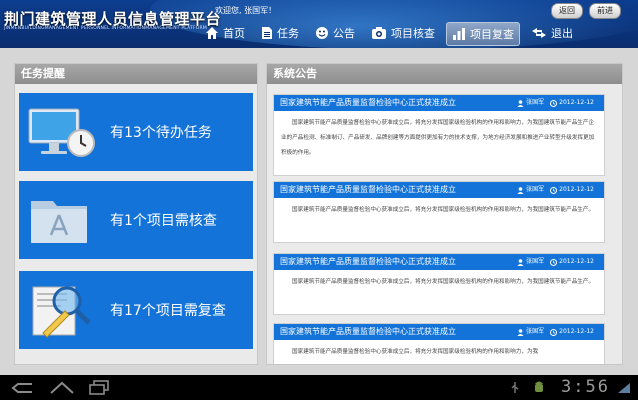 Image resolution: width=638 pixels, height=400 pixels. What do you see at coordinates (322, 33) in the screenshot?
I see `smiley-icon` at bounding box center [322, 33].